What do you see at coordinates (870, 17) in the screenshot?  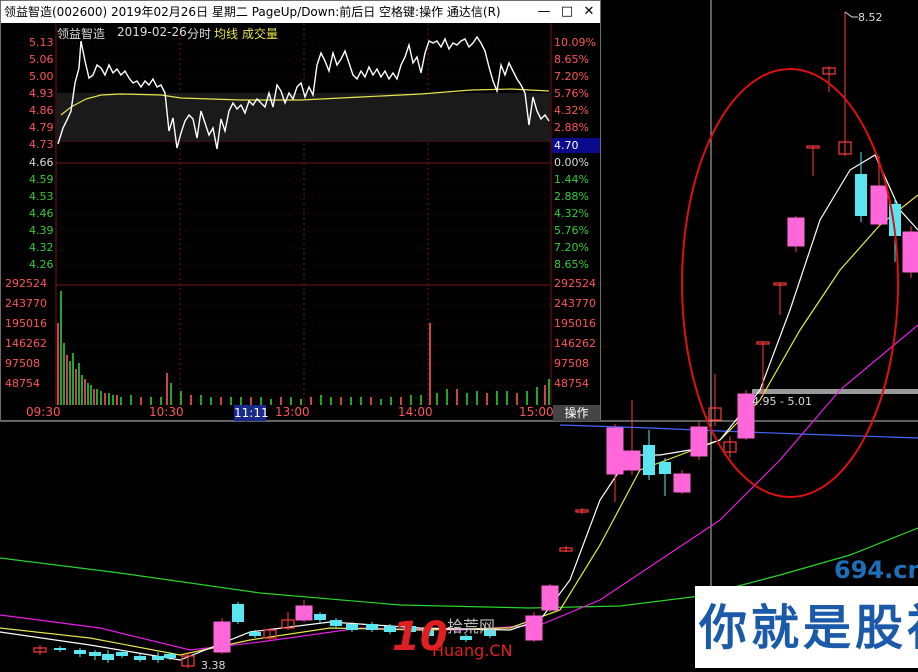 I see `kline-high-label: 8.52` at bounding box center [870, 17].